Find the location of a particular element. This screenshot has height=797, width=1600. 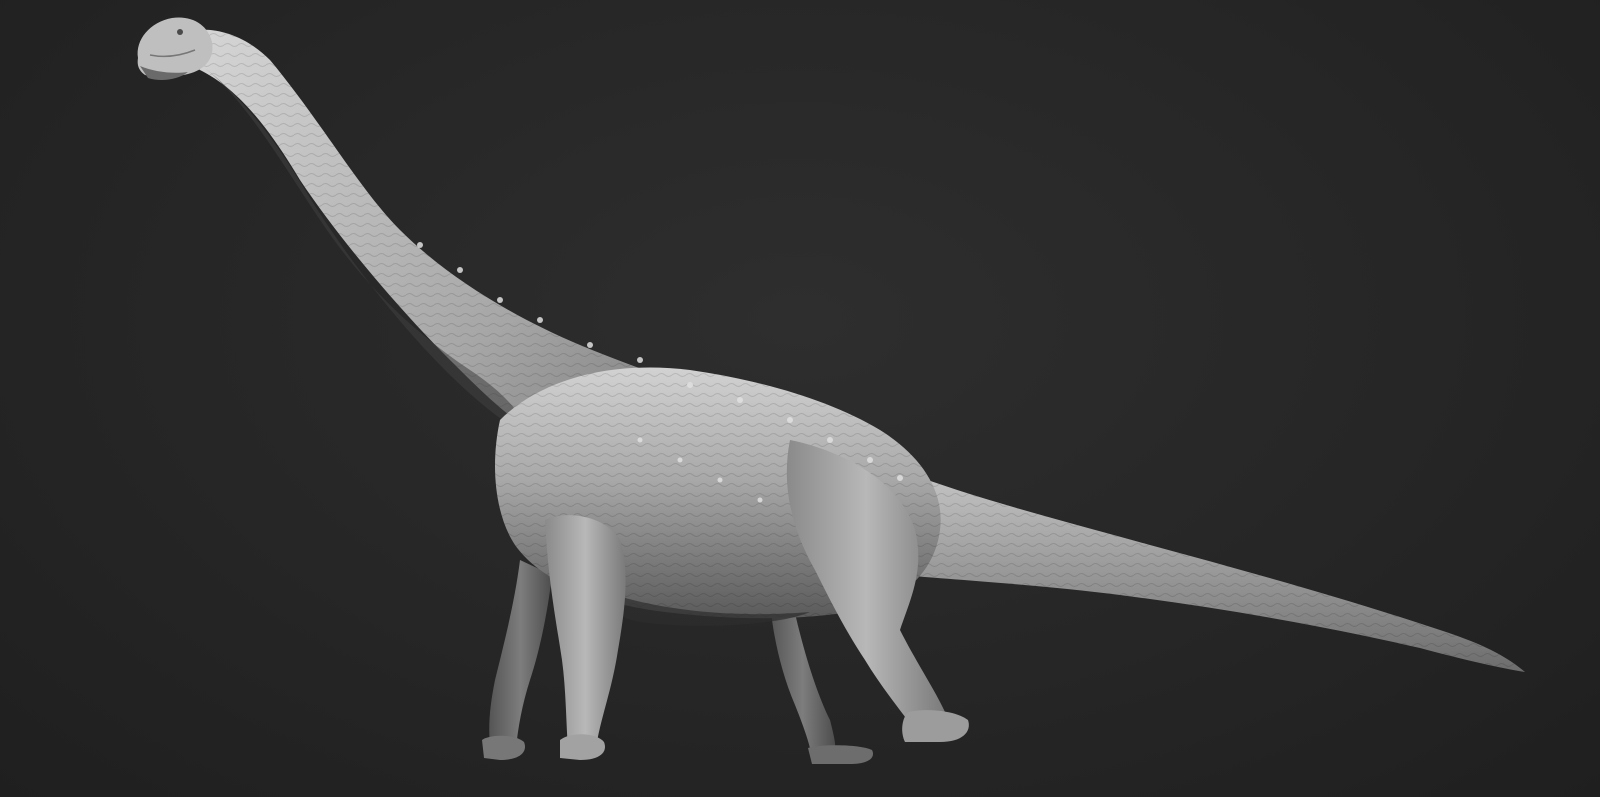

far-front-leg is located at coordinates (517, 660).